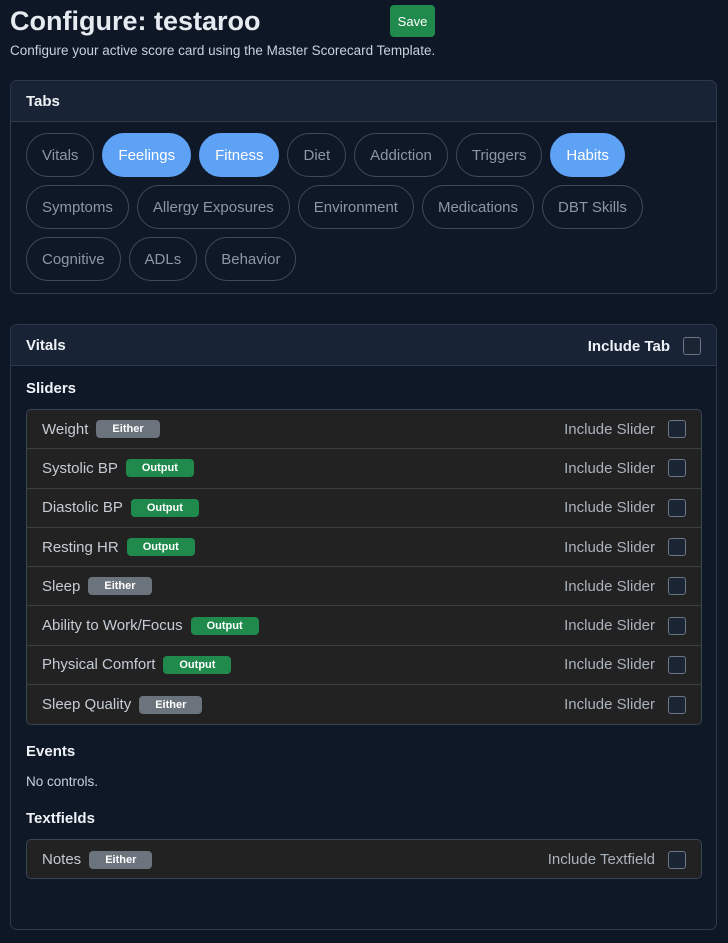 The image size is (728, 943). Describe the element at coordinates (65, 429) in the screenshot. I see `slider-label: Weight` at that location.